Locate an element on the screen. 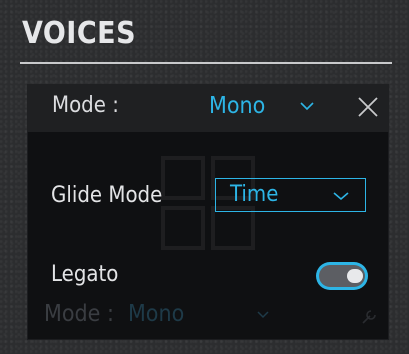 The image size is (409, 354). glide-mode-select: Time is located at coordinates (290, 195).